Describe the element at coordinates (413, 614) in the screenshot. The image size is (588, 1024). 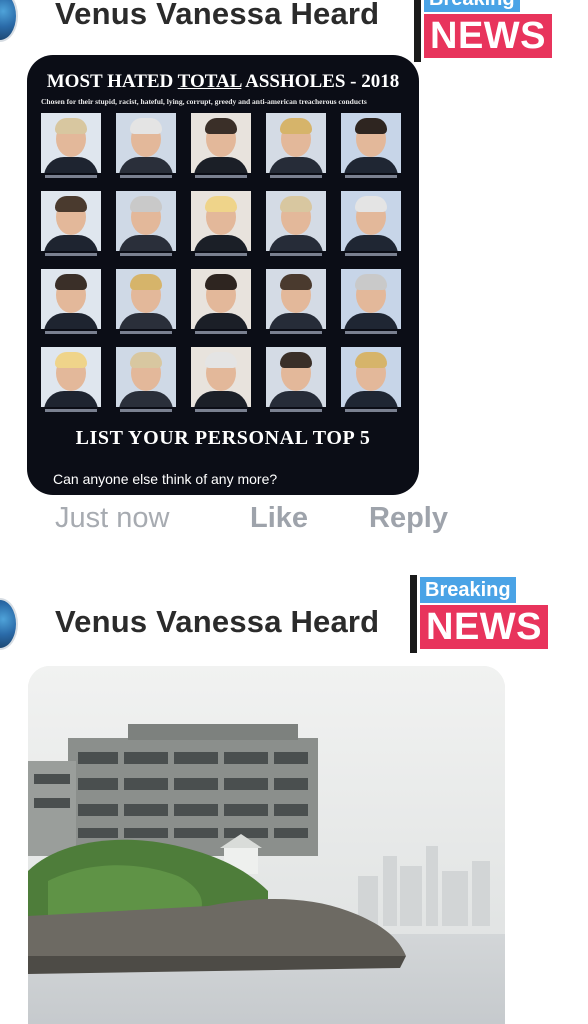
I see `badge-bar` at that location.